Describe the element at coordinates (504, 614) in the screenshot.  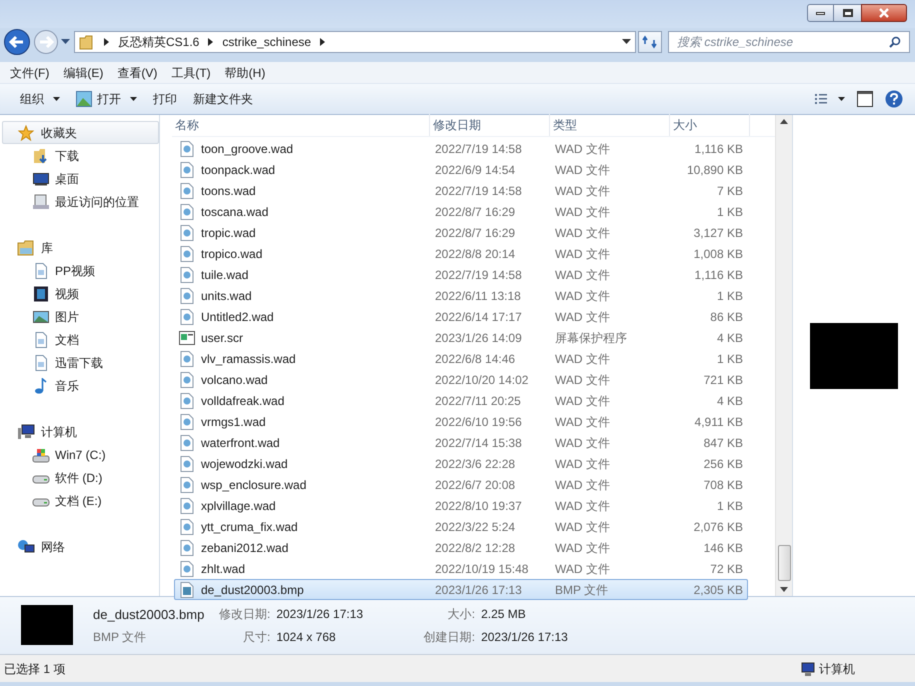
I see `details-value: 2.25 MB` at that location.